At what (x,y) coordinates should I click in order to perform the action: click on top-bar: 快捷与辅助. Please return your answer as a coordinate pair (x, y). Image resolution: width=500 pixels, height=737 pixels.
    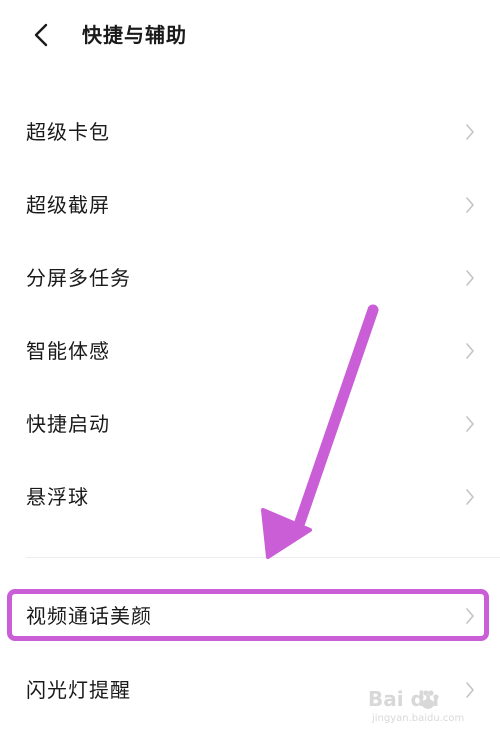
    Looking at the image, I should click on (250, 35).